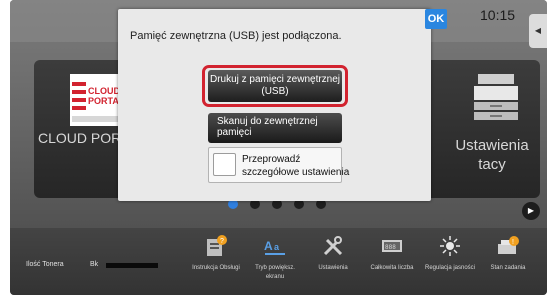  Describe the element at coordinates (508, 261) in the screenshot. I see `bottom-item-job-status: ! Stan zadania` at that location.